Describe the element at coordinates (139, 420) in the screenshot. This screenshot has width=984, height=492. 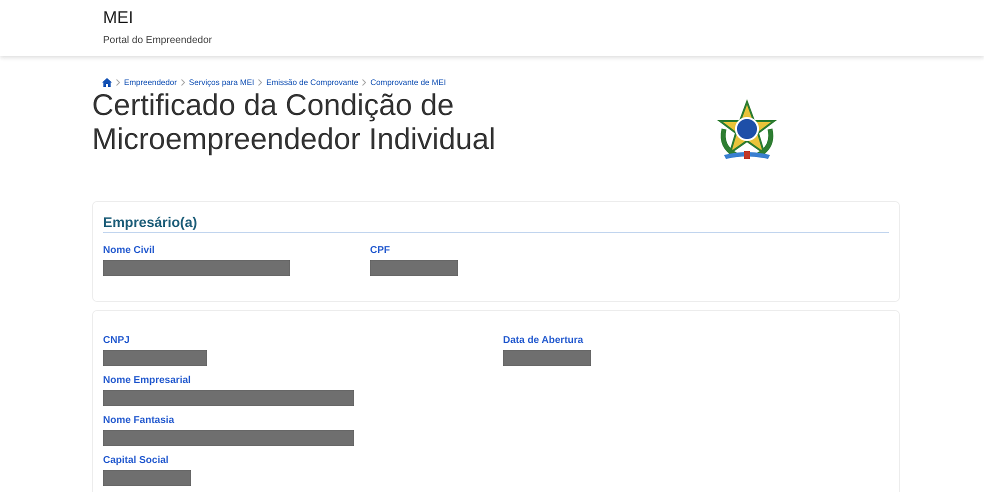
I see `field-label: Nome Fantasia` at that location.